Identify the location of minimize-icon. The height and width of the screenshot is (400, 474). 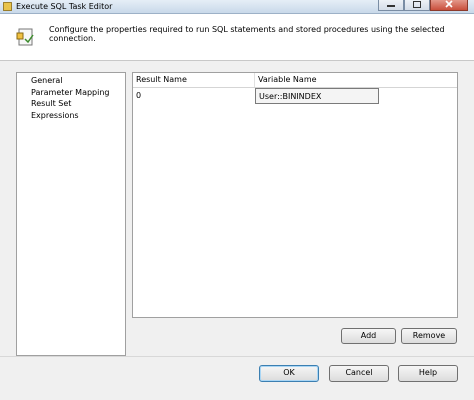
(391, 6).